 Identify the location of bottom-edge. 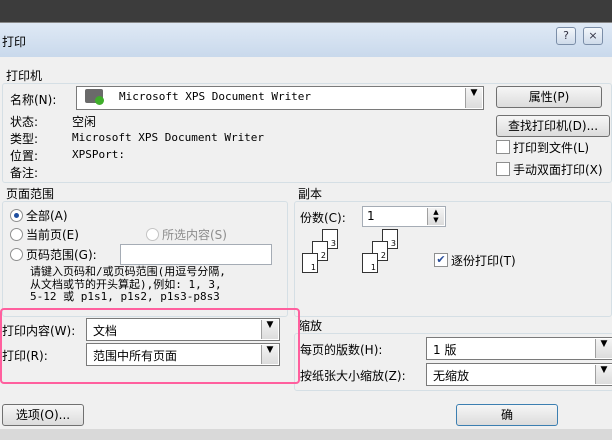
(306, 434).